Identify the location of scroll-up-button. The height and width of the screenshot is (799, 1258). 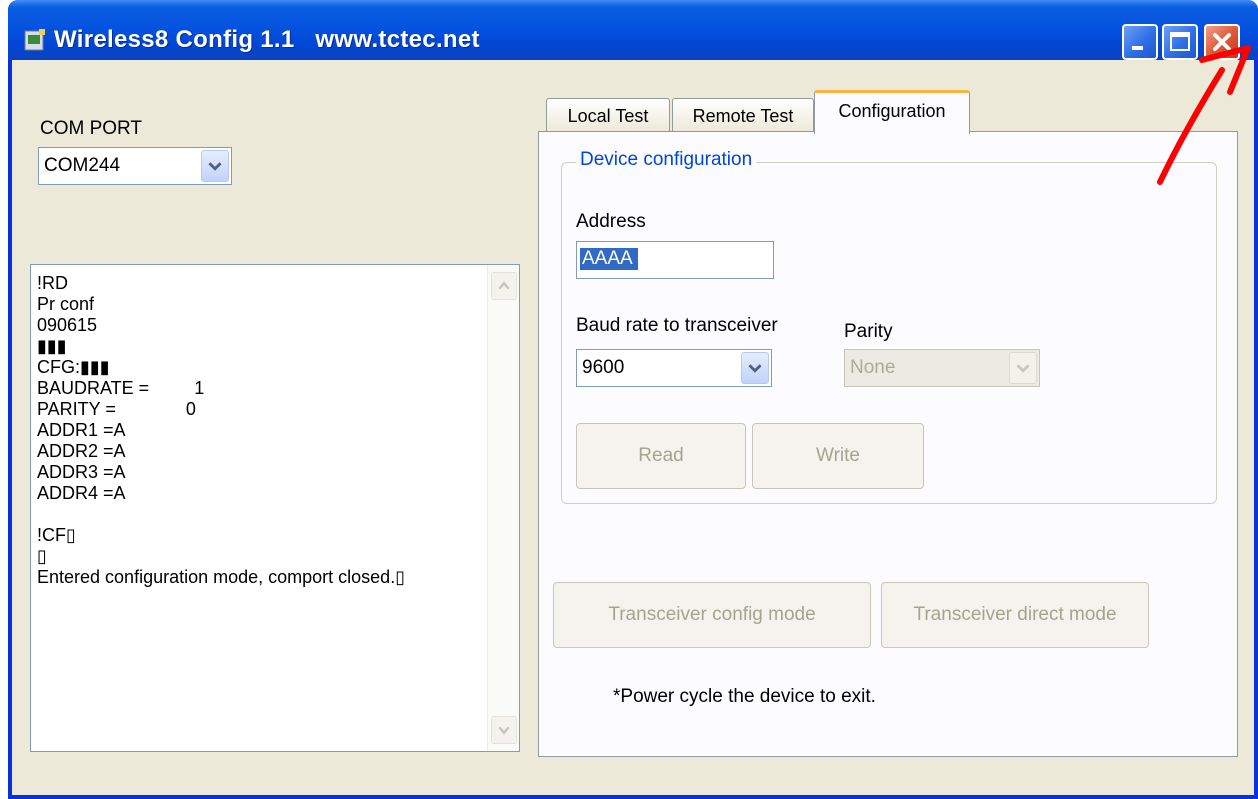
(504, 286).